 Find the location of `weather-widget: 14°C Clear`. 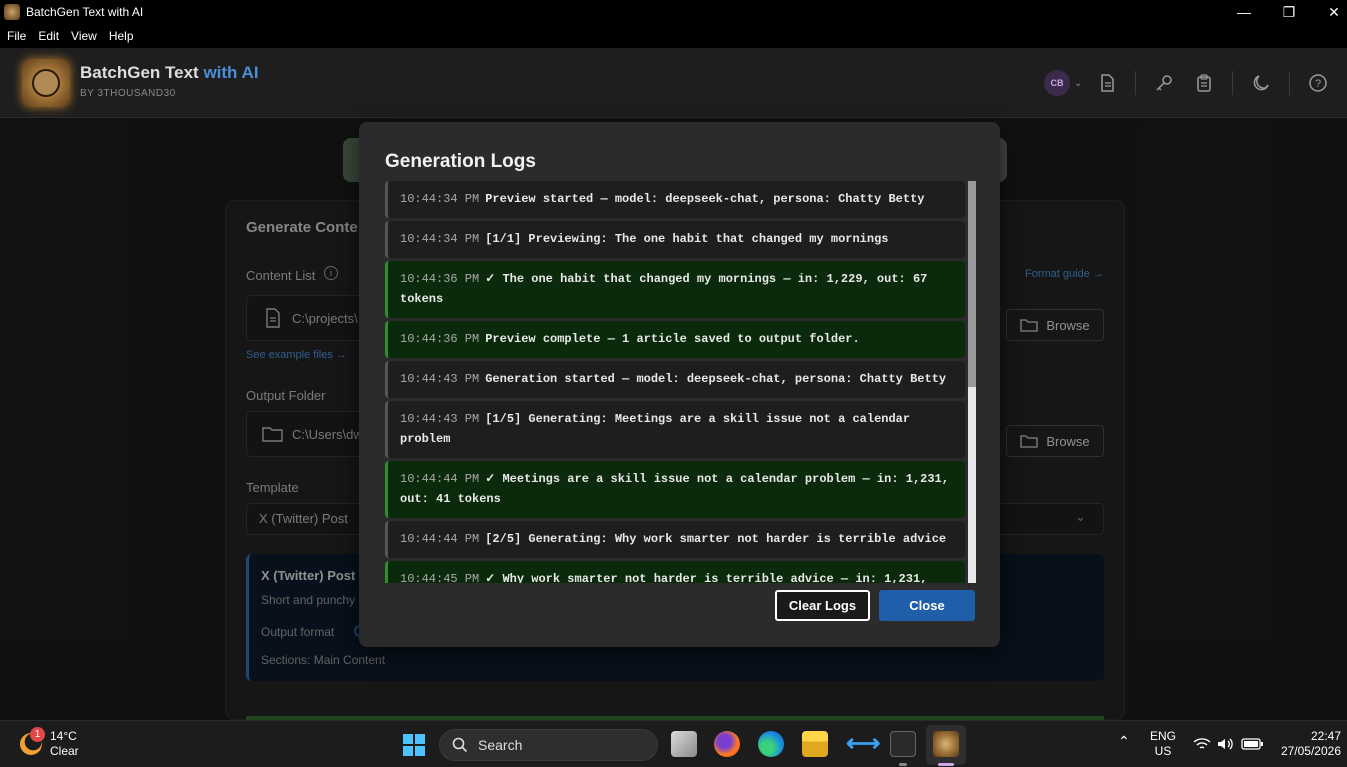

weather-widget: 14°C Clear is located at coordinates (64, 744).